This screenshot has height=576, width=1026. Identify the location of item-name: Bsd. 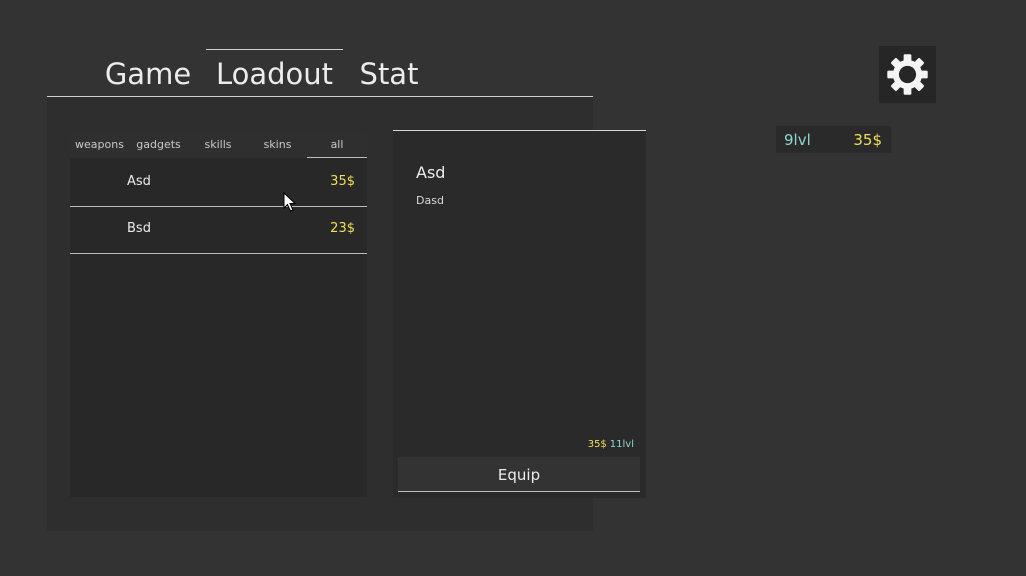
(139, 228).